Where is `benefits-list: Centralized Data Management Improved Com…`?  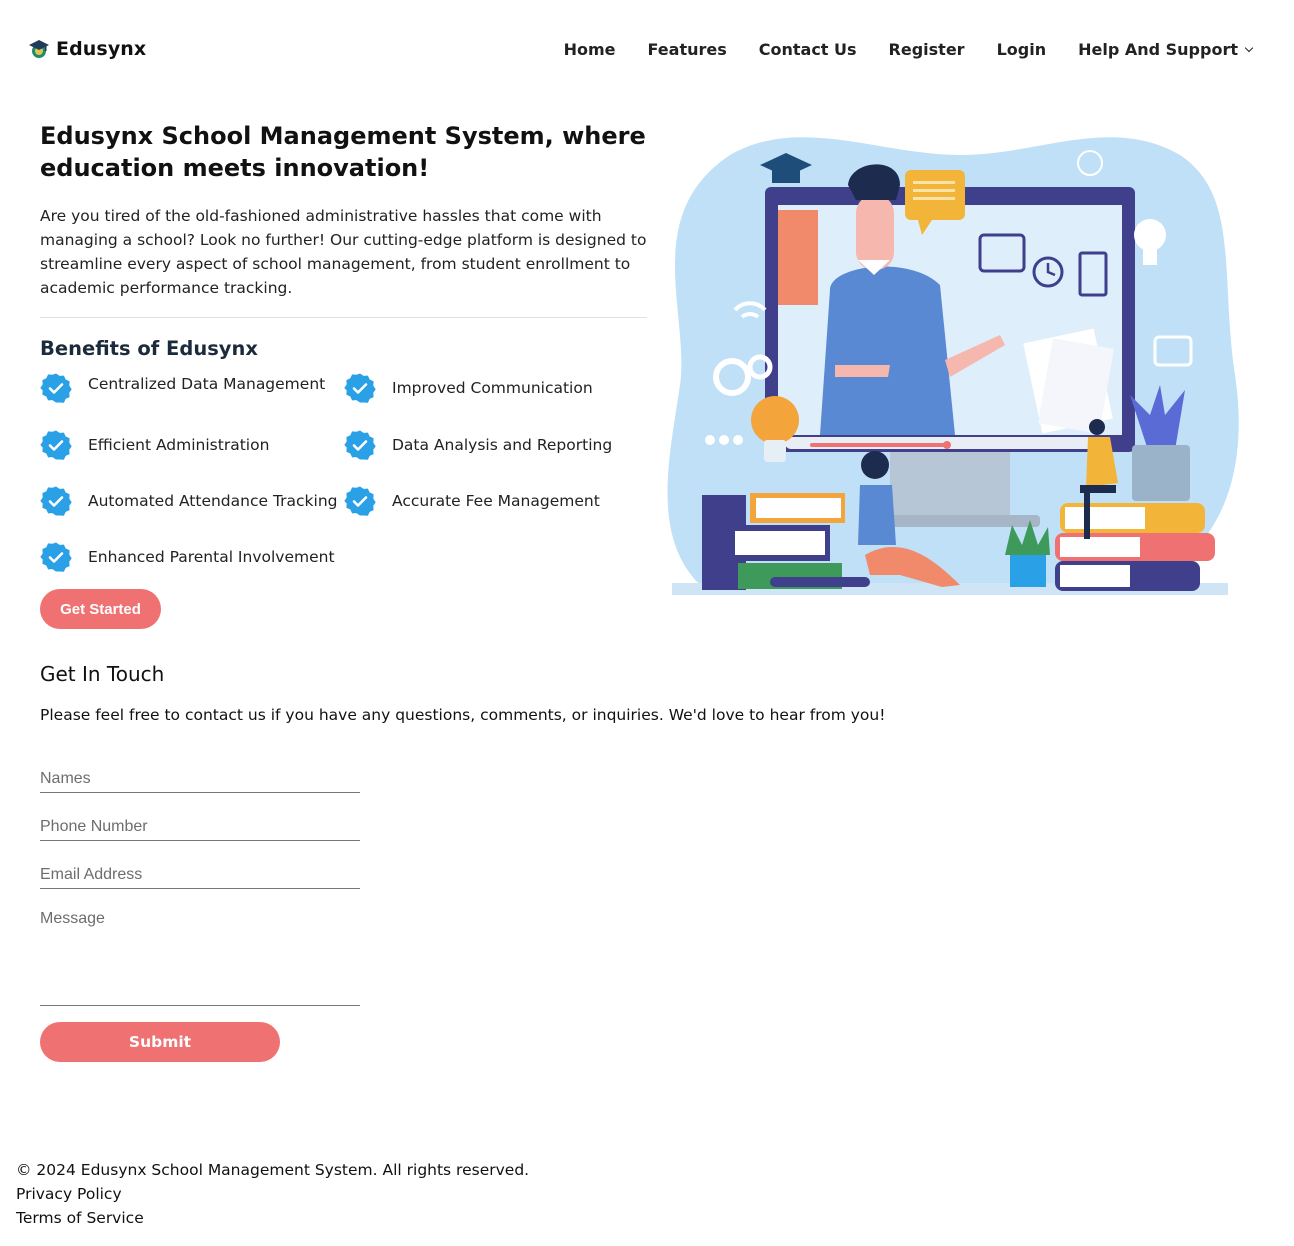 benefits-list: Centralized Data Management Improved Com… is located at coordinates (340, 475).